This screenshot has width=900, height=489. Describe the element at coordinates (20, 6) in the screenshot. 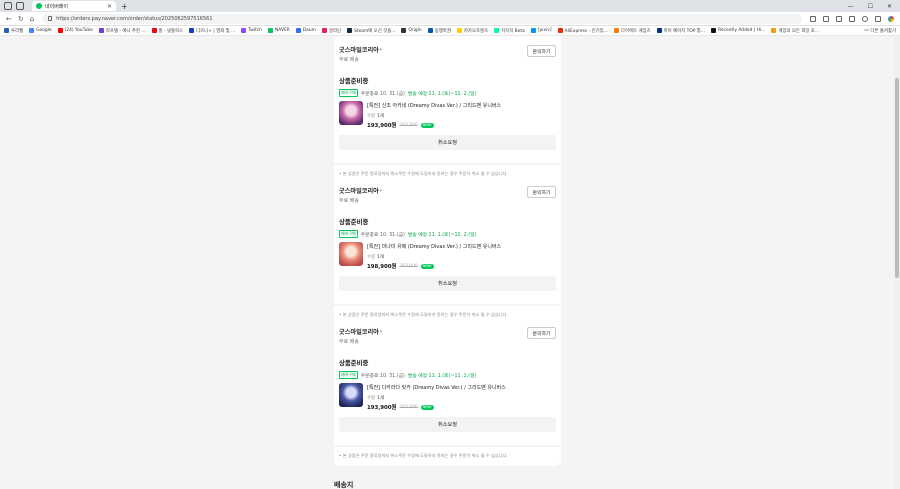

I see `tab-actions-icon` at that location.